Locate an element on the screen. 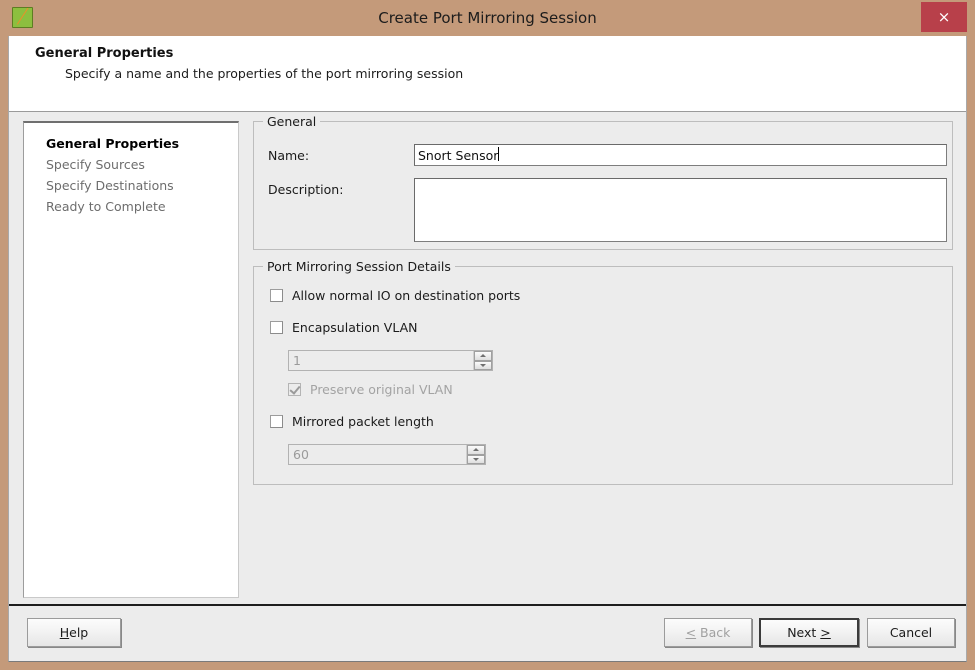 This screenshot has width=975, height=670. back-label: Back is located at coordinates (713, 632).